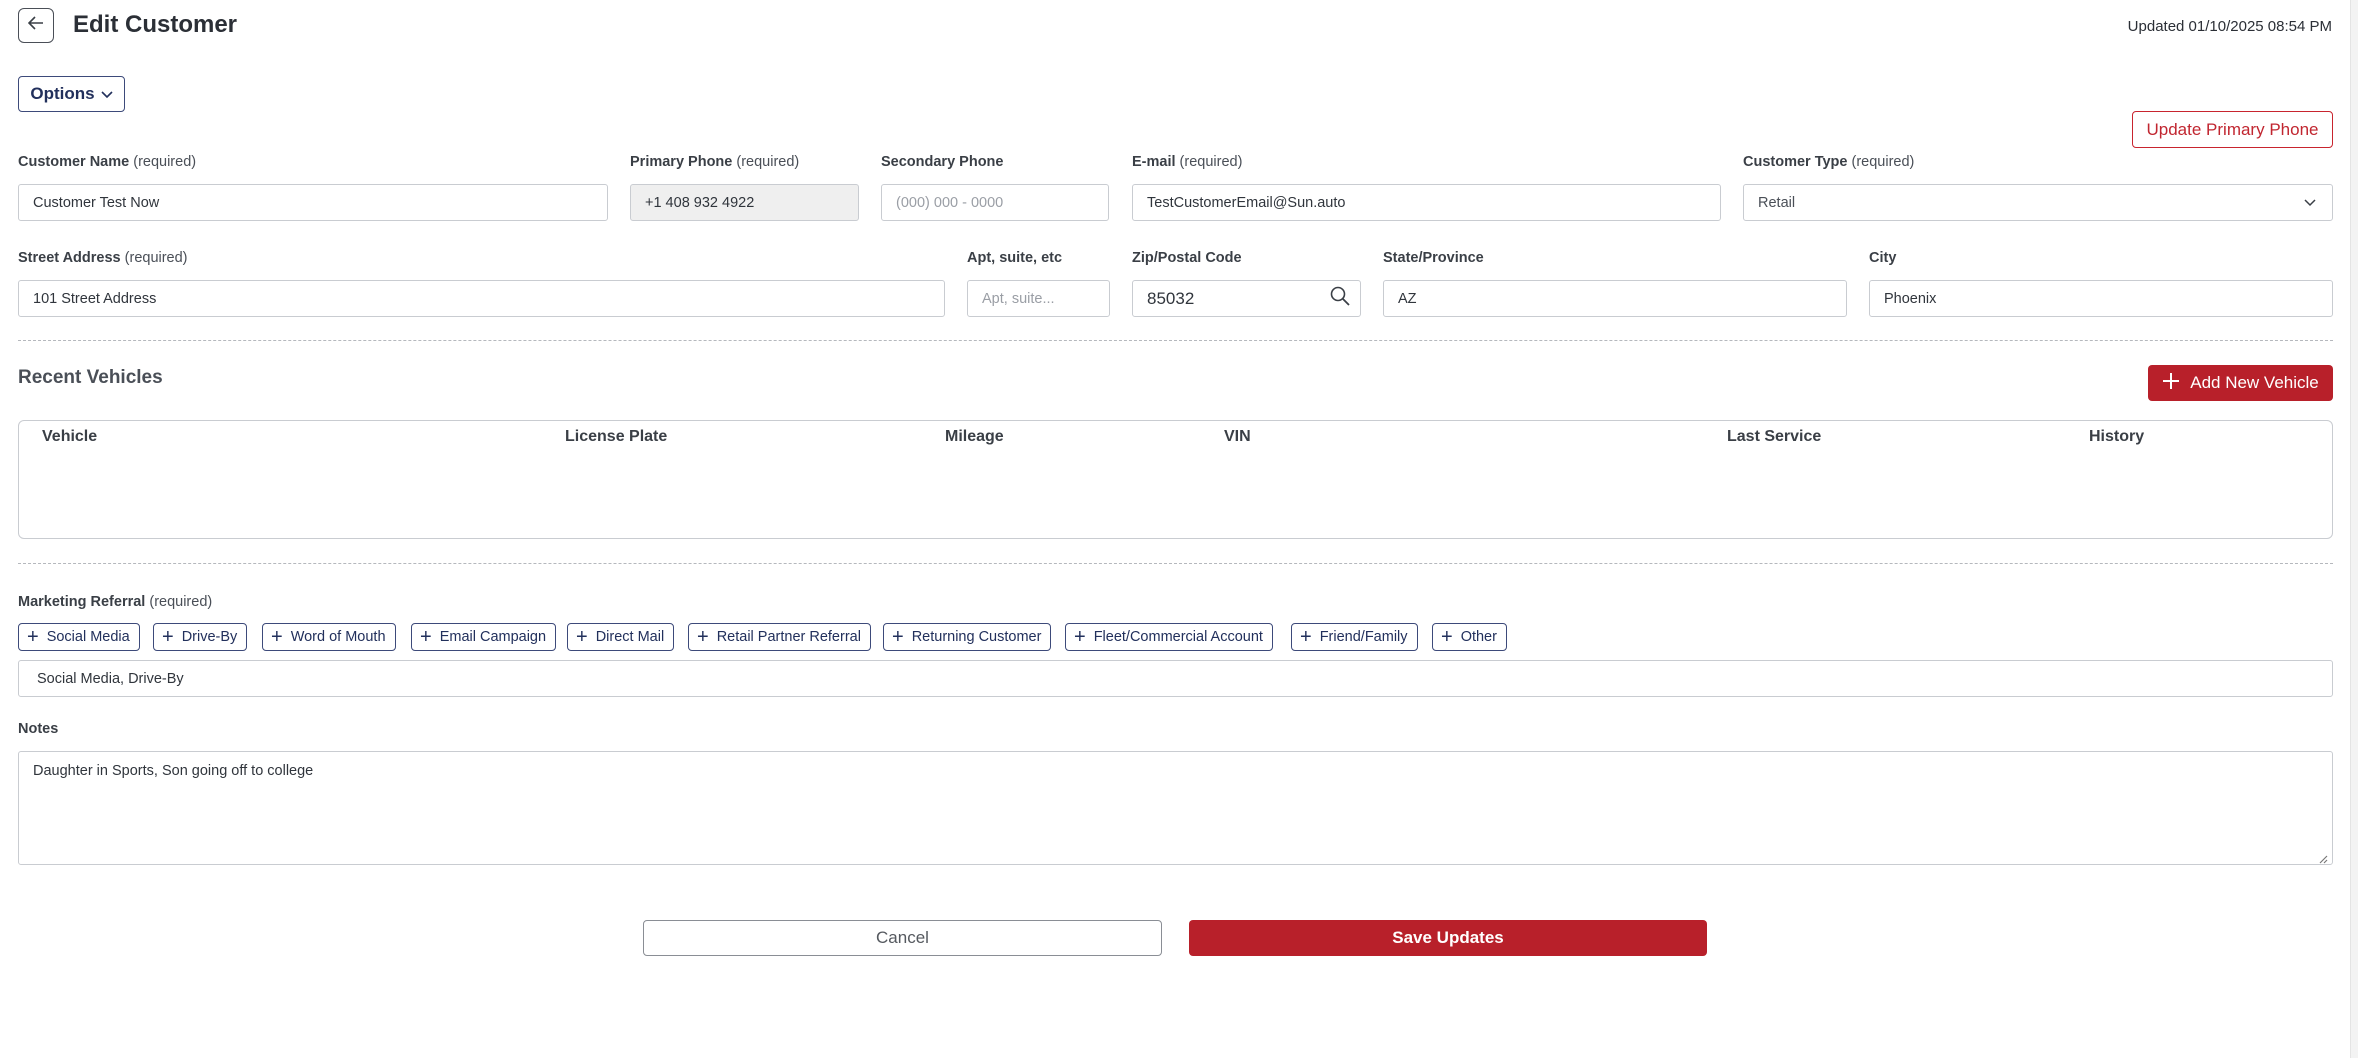 The width and height of the screenshot is (2358, 1058). What do you see at coordinates (82, 602) in the screenshot?
I see `marketing-label-text: Marketing Referral` at bounding box center [82, 602].